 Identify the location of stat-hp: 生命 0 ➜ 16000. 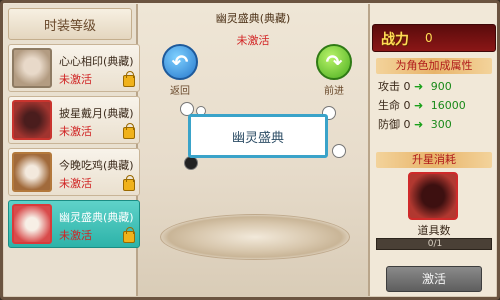
(422, 105).